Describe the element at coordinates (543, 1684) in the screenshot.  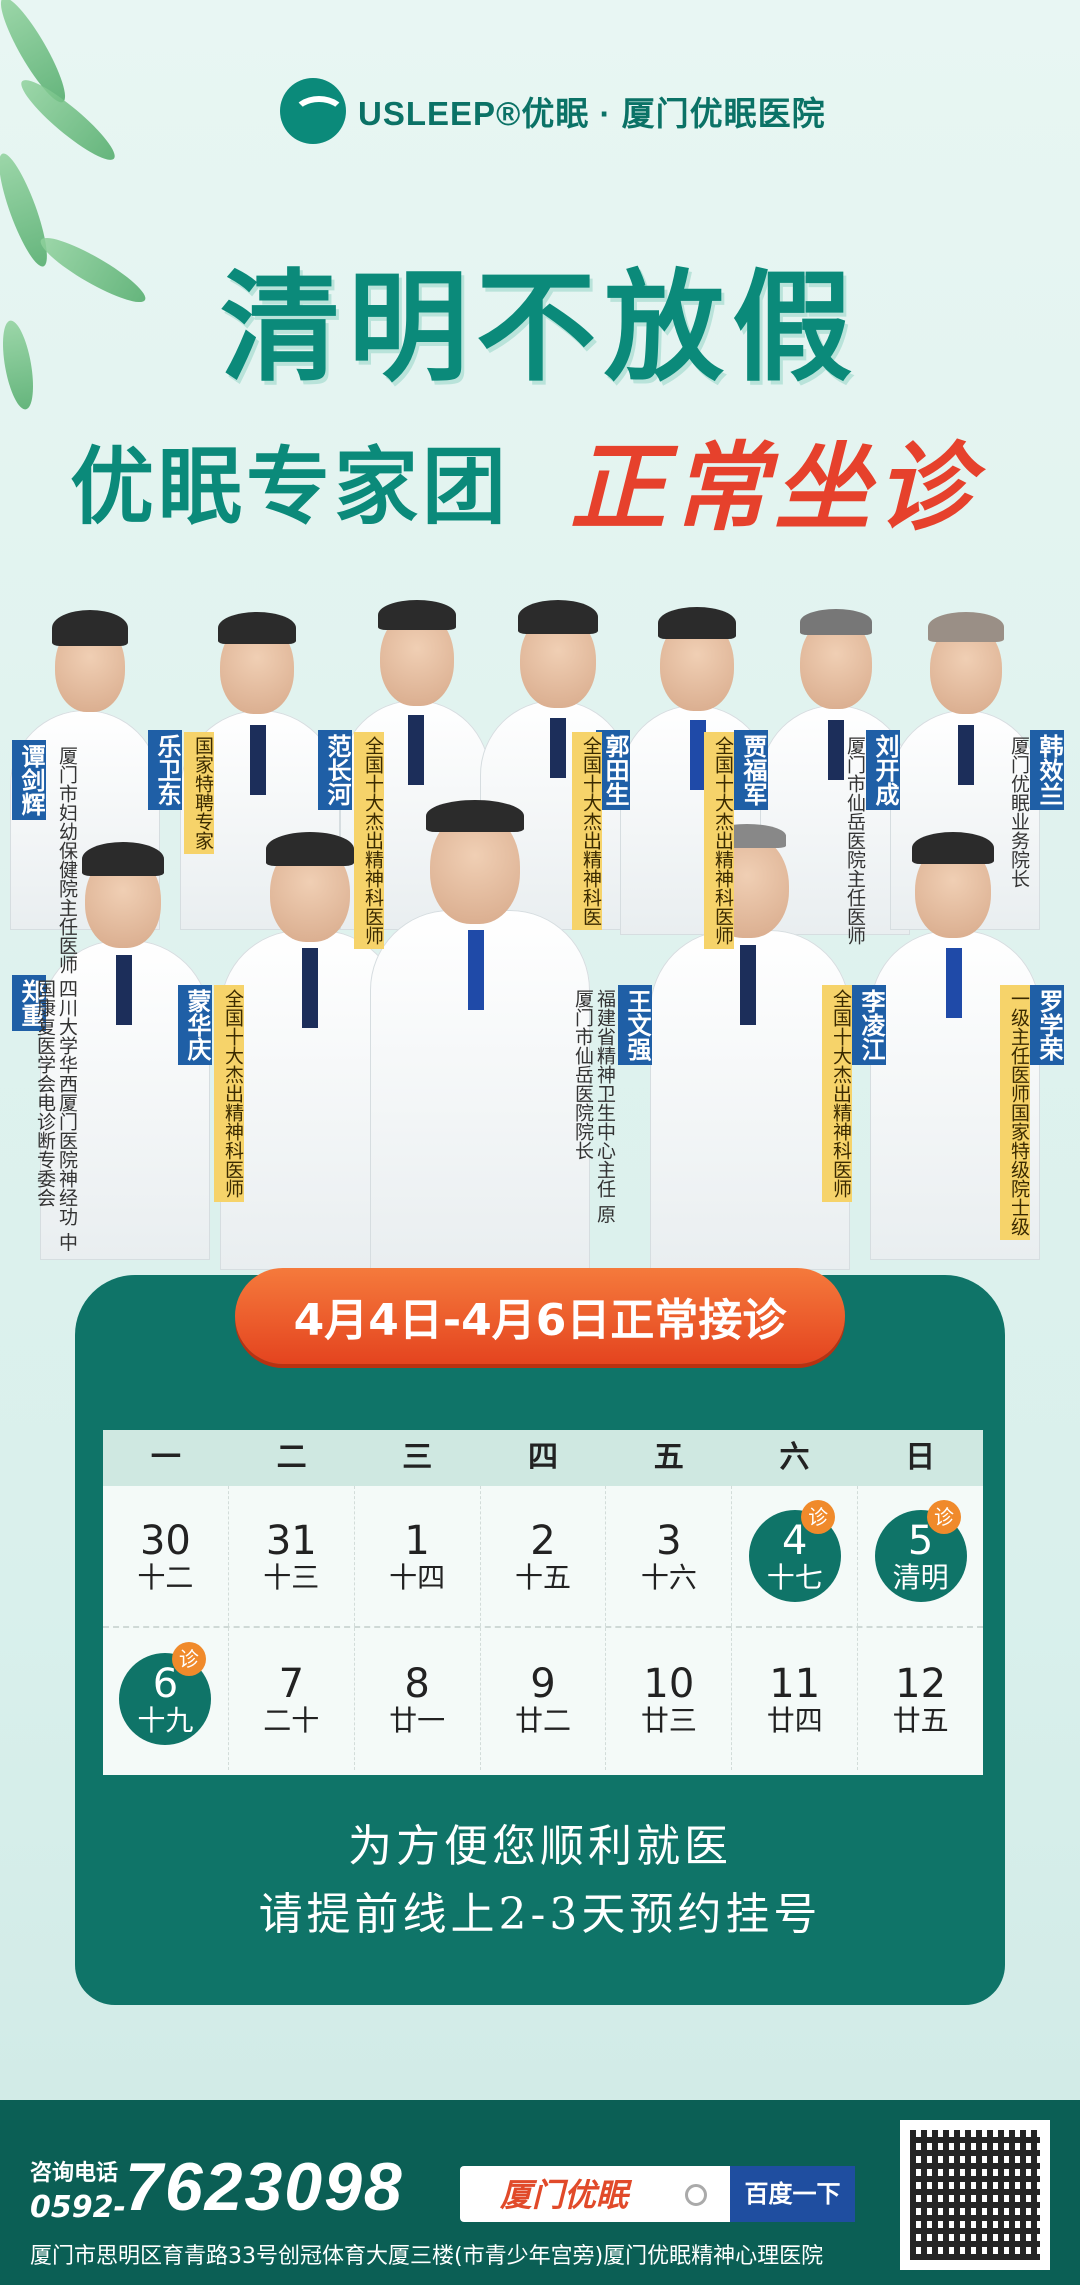
I see `day-number: 9` at that location.